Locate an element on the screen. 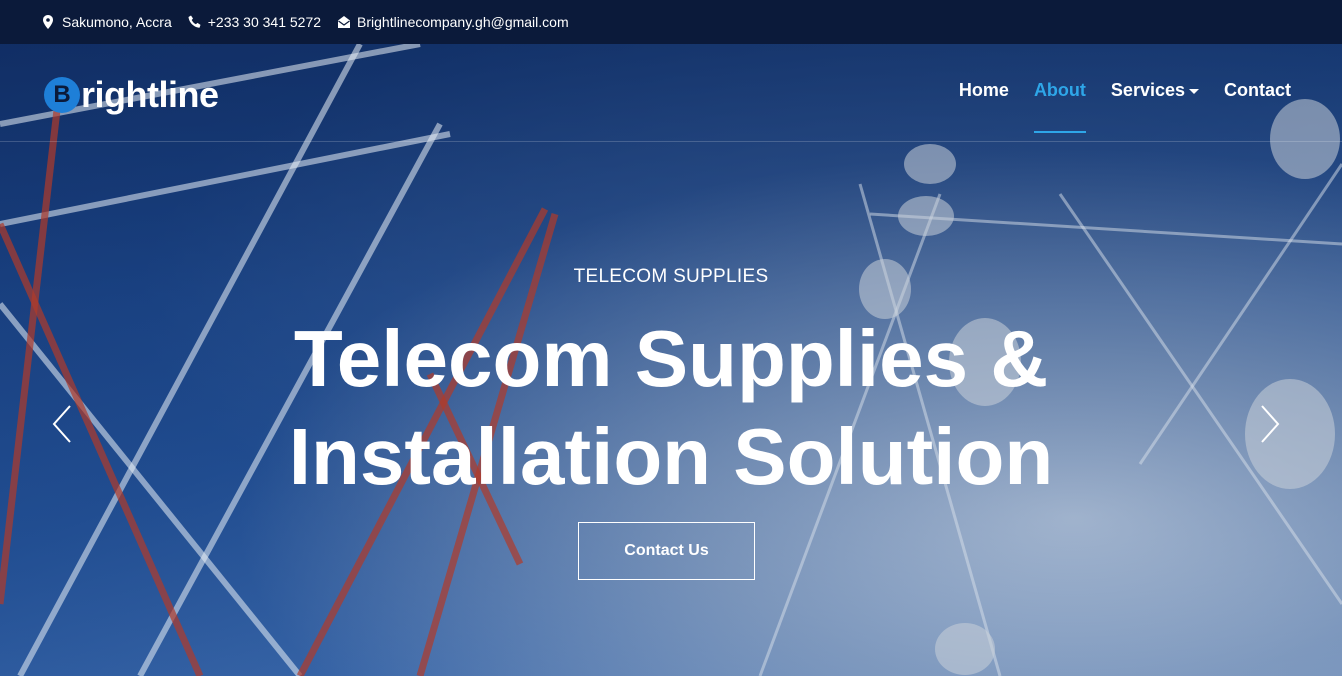 This screenshot has width=1342, height=676. slider-next-button is located at coordinates (1270, 424).